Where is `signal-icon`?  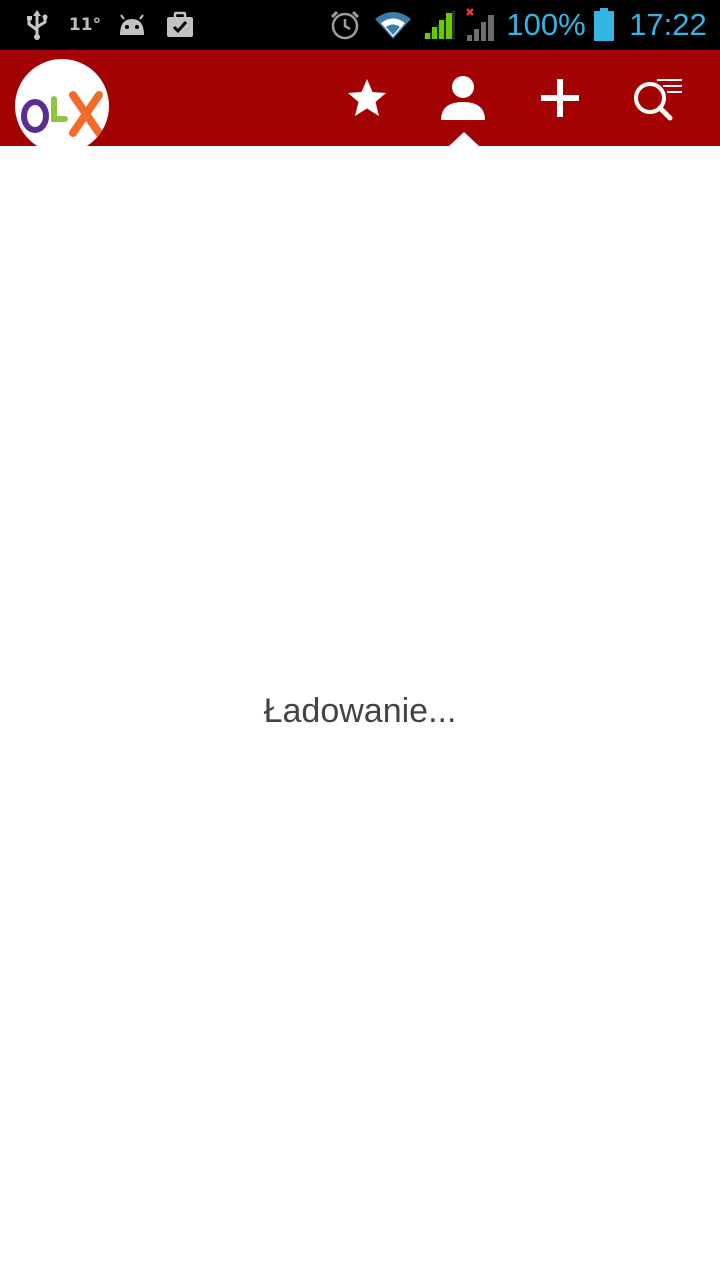 signal-icon is located at coordinates (439, 25).